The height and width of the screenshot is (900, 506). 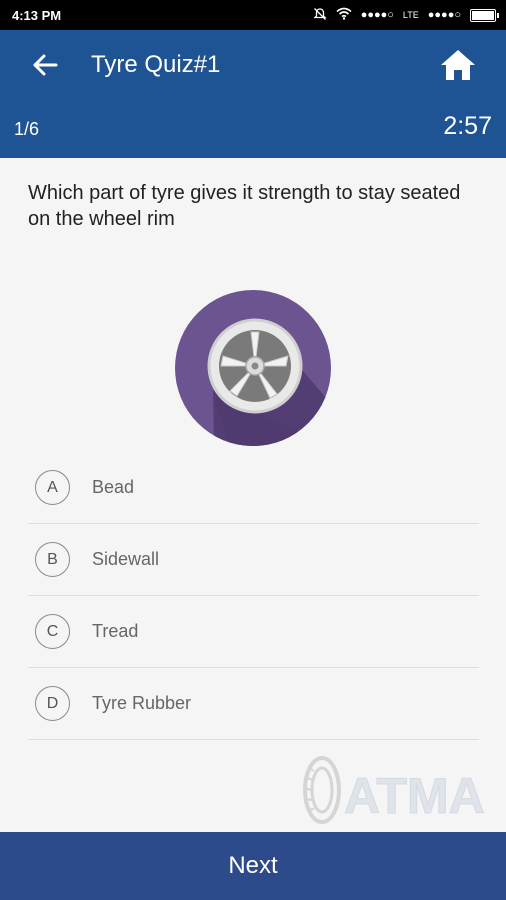 I want to click on status-time: 4:13 PM, so click(x=37, y=15).